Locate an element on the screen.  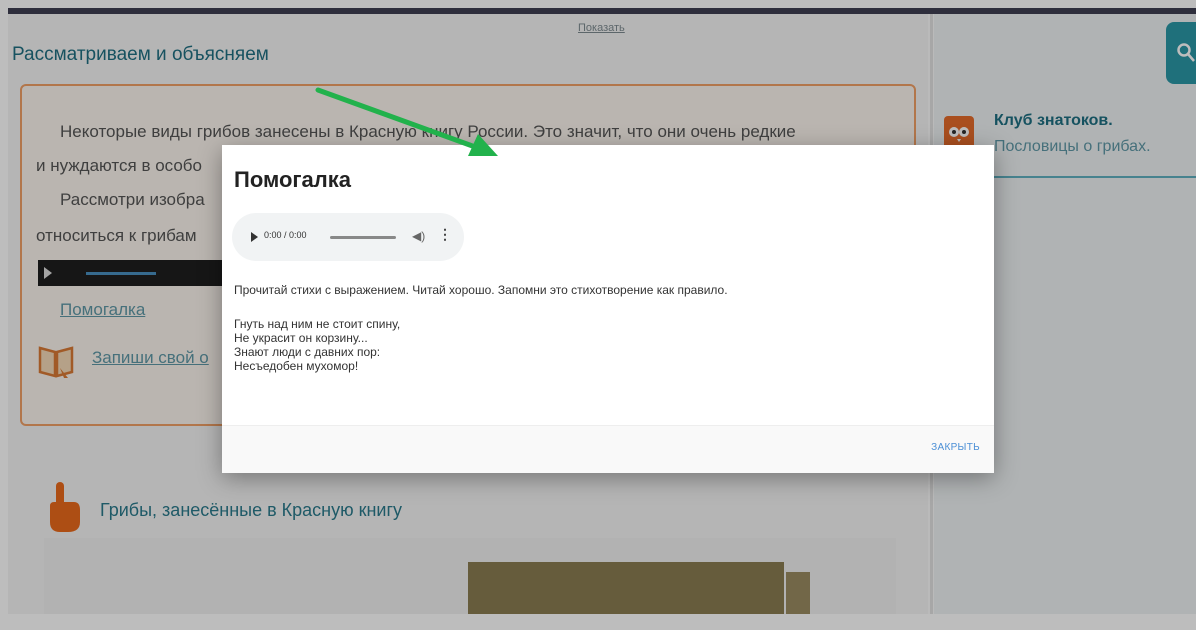
green-arrow-icon is located at coordinates (406, 121).